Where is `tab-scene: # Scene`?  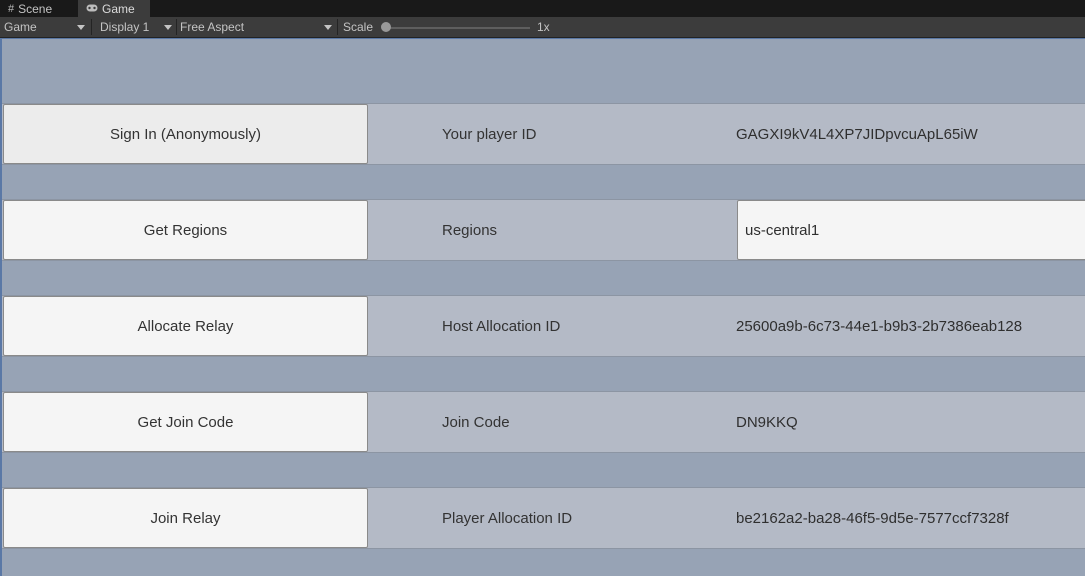 tab-scene: # Scene is located at coordinates (38, 8).